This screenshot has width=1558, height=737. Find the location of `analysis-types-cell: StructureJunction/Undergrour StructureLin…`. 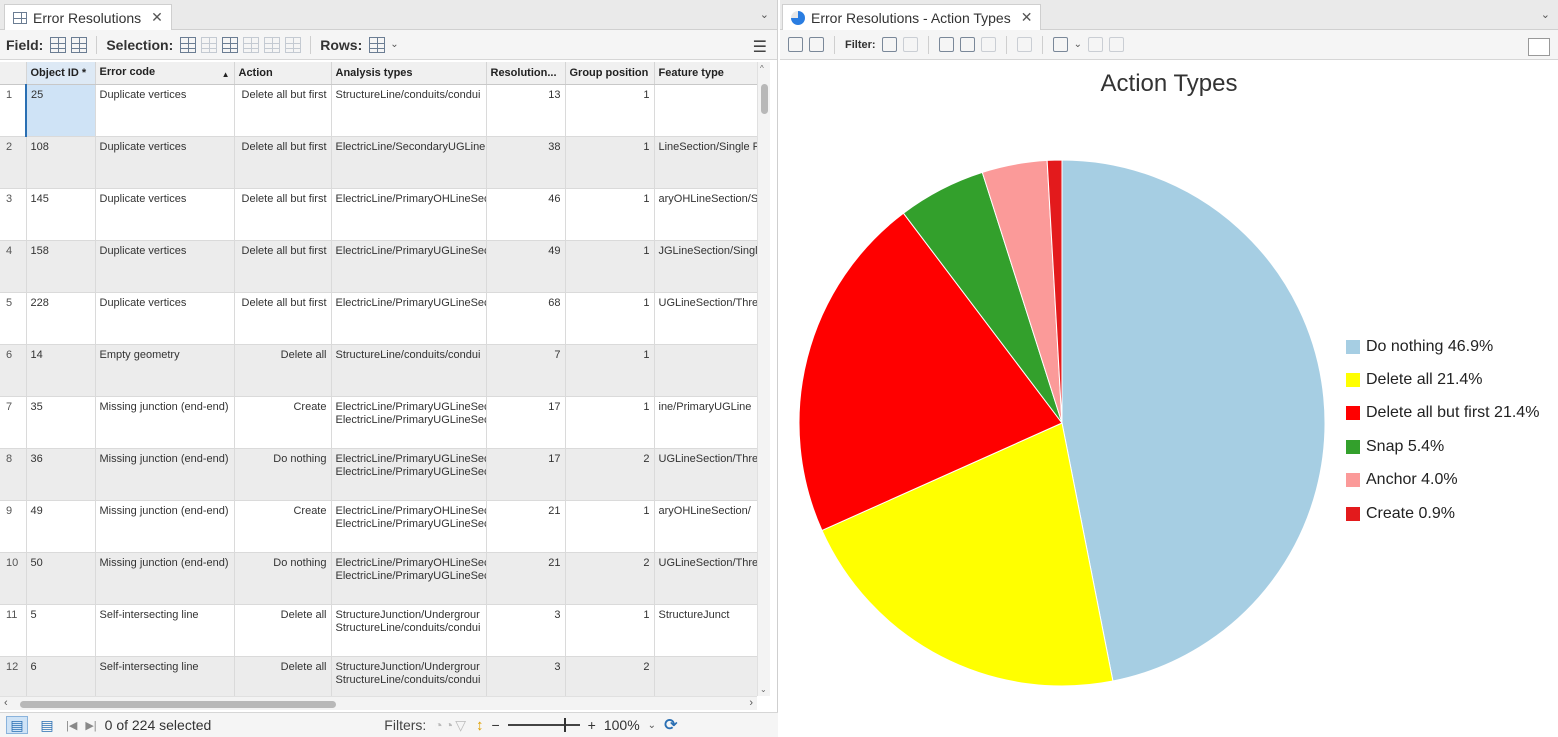

analysis-types-cell: StructureJunction/Undergrour StructureLin… is located at coordinates (409, 676).